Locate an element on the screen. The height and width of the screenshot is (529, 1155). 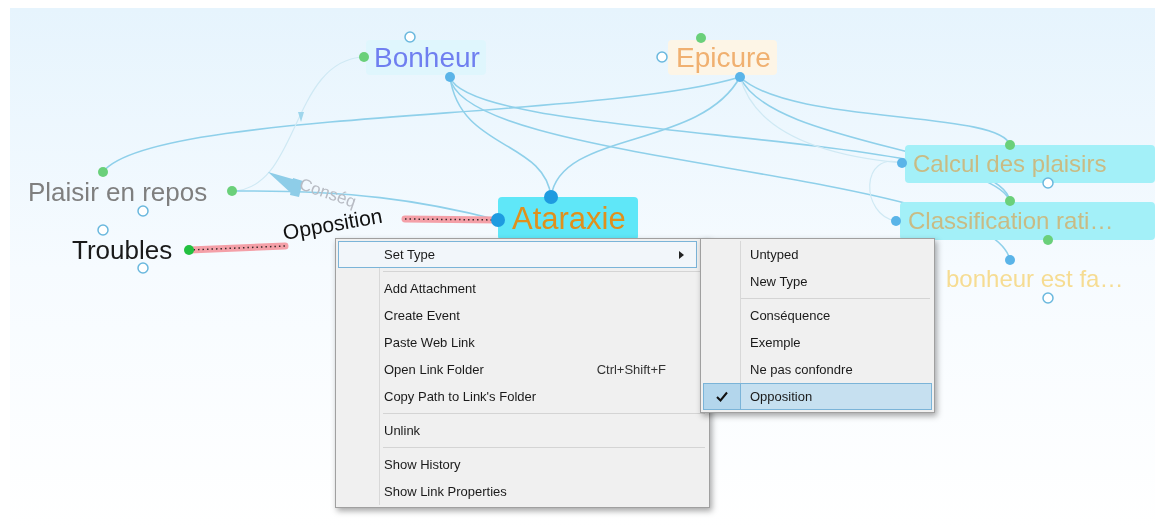
menu-item: Opposition is located at coordinates (817, 396).